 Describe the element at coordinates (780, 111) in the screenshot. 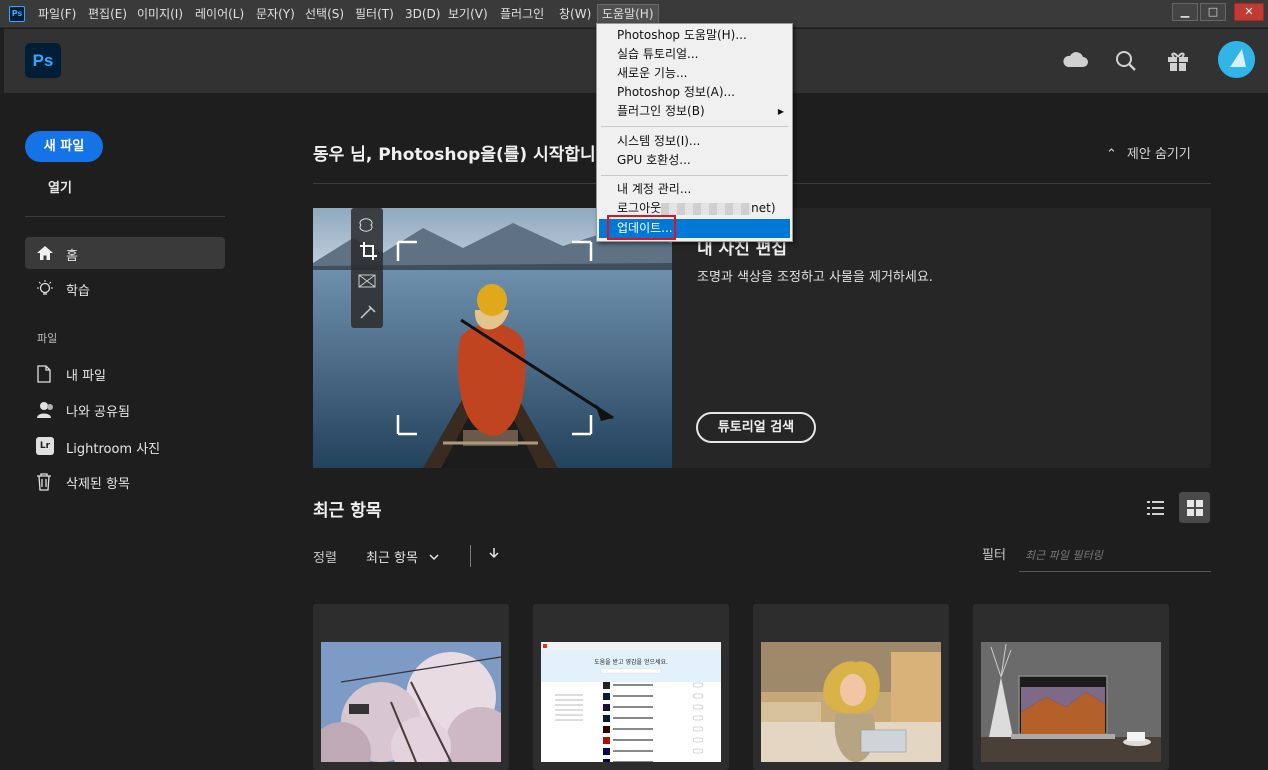

I see `submenu-arrow-icon: ▶` at that location.